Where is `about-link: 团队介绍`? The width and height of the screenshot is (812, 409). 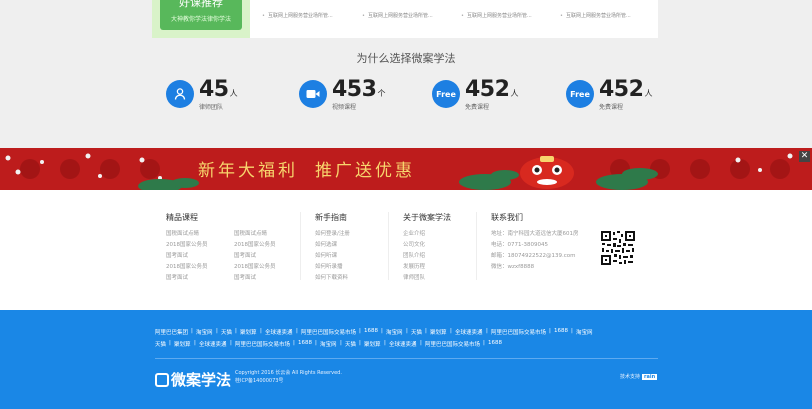
about-link: 团队介绍 is located at coordinates (414, 255).